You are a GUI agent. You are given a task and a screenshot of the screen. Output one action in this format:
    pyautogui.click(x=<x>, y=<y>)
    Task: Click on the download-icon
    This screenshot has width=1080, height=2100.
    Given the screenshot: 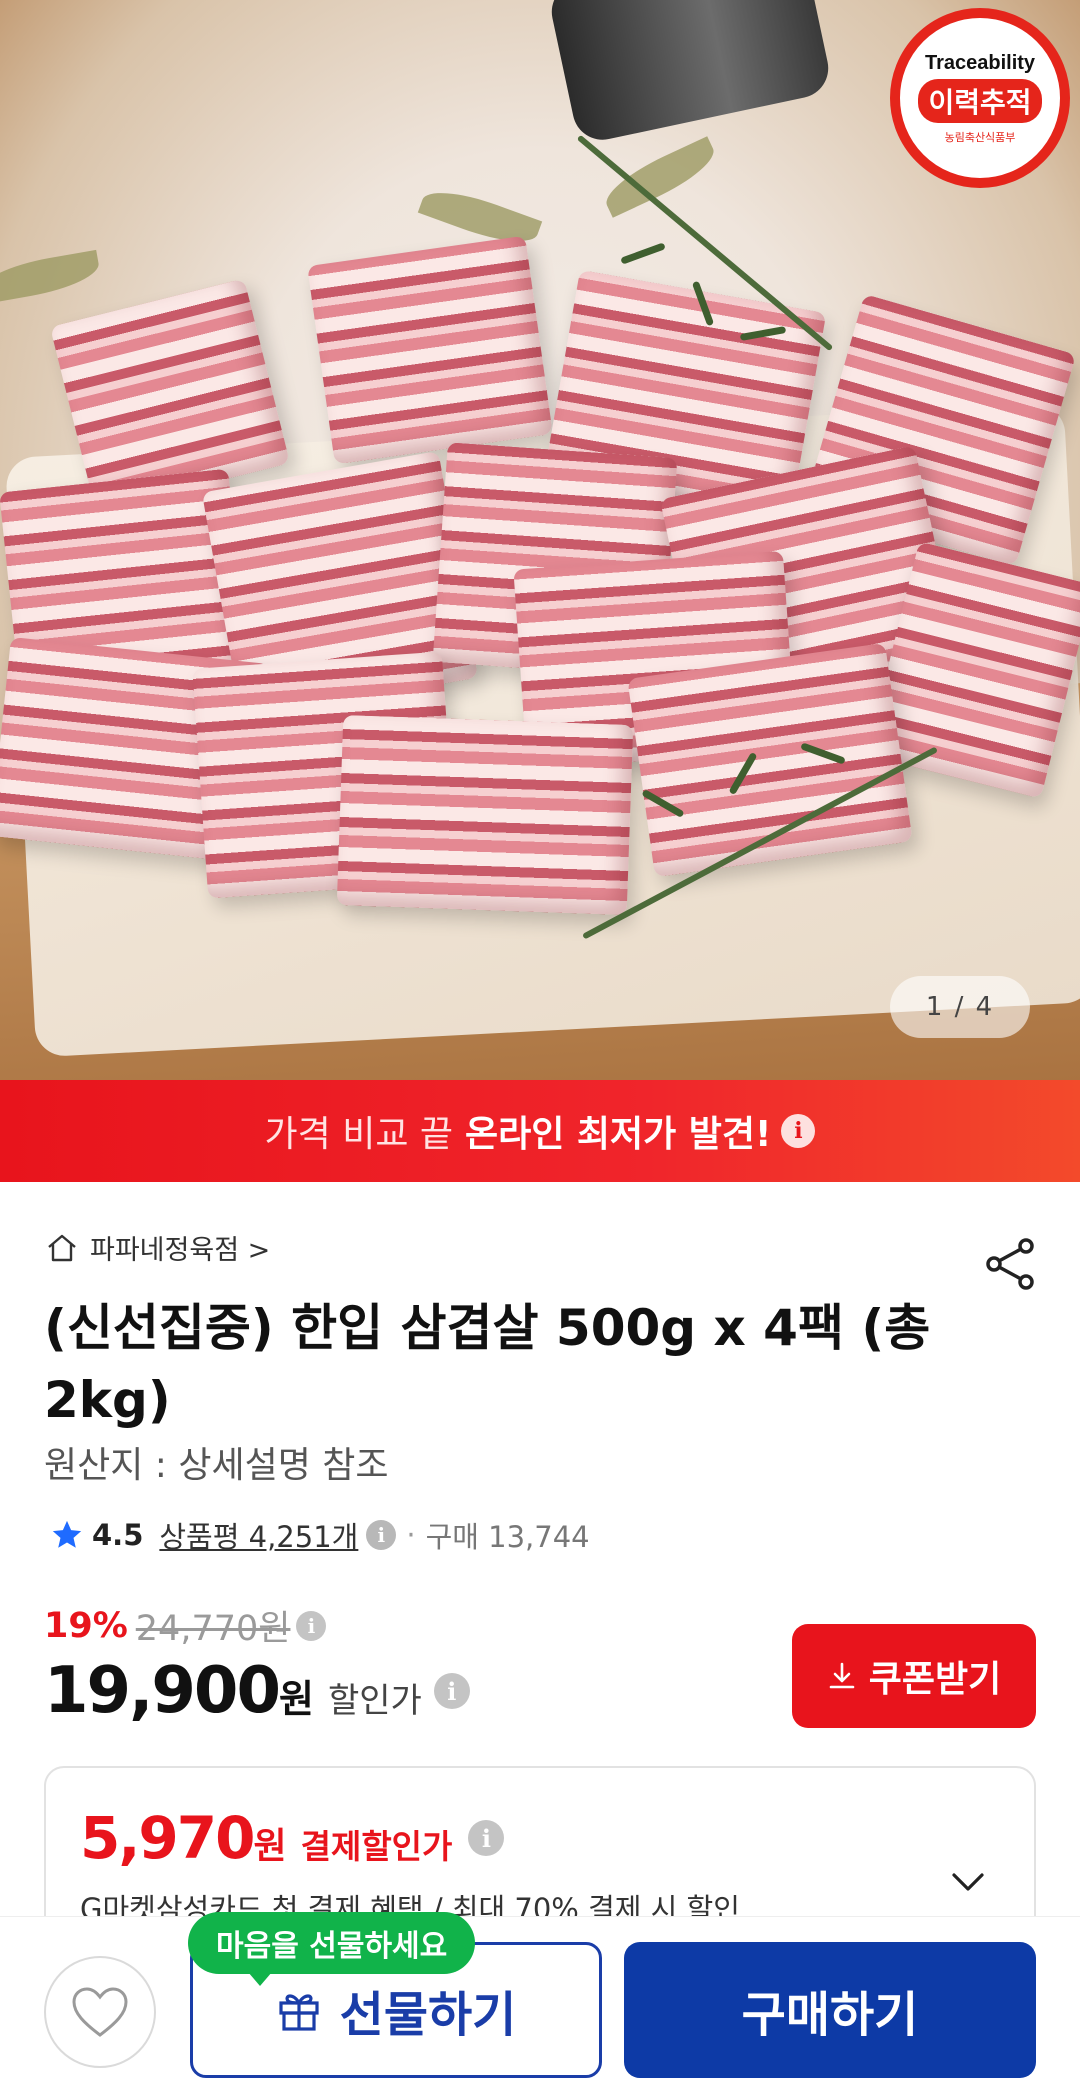 What is the action you would take?
    pyautogui.click(x=842, y=1675)
    